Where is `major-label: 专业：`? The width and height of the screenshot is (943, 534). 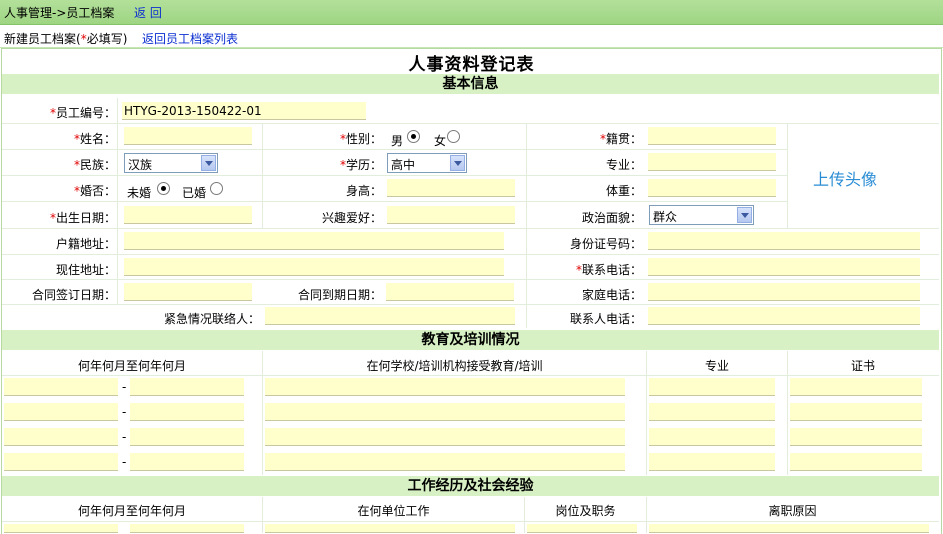
major-label: 专业： is located at coordinates (623, 165).